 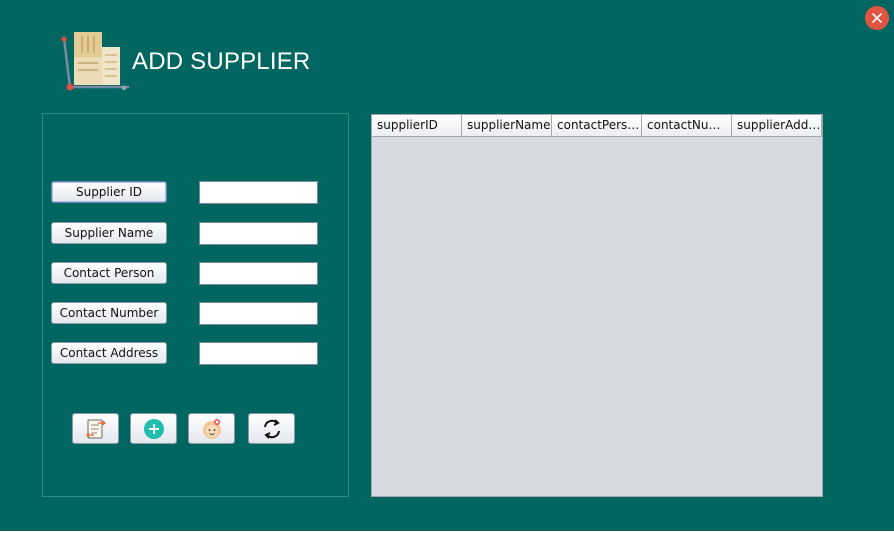 What do you see at coordinates (258, 273) in the screenshot?
I see `contact-person-field` at bounding box center [258, 273].